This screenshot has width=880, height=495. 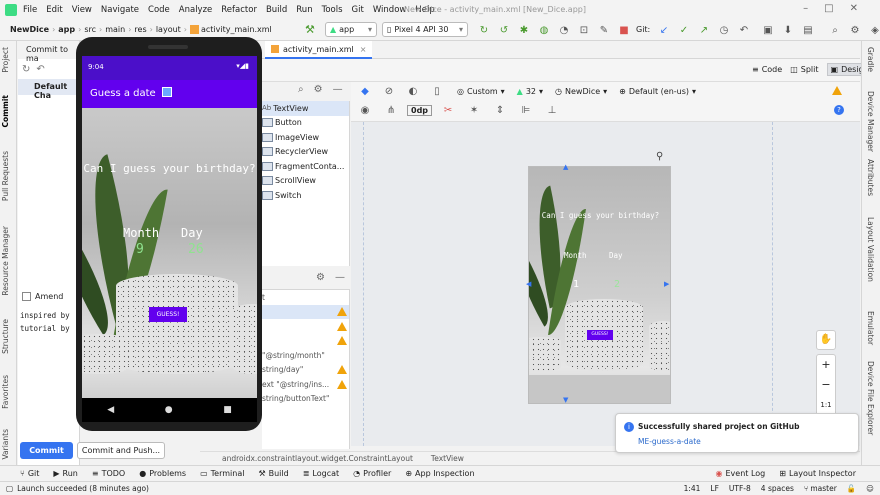 I want to click on tool-build: ⚒ Build, so click(x=273, y=473).